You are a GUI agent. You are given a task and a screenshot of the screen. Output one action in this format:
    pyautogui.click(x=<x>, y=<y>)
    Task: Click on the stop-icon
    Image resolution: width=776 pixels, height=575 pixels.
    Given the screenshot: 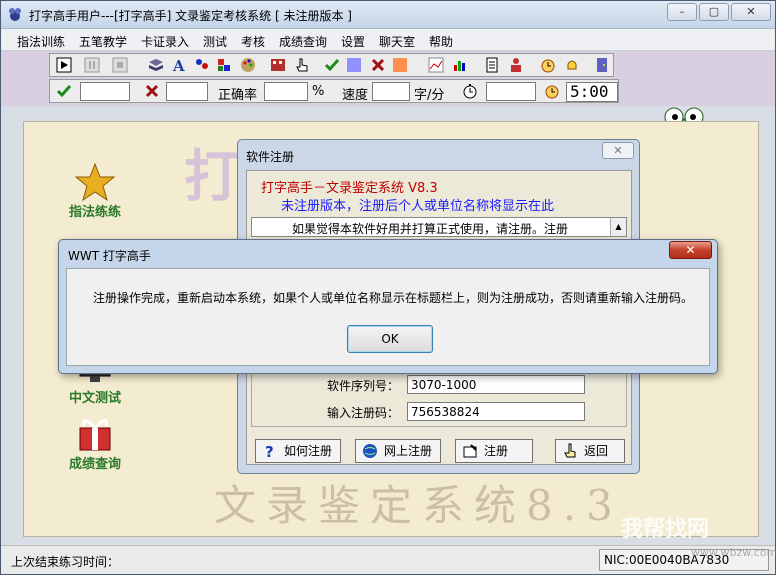 What is the action you would take?
    pyautogui.click(x=120, y=65)
    